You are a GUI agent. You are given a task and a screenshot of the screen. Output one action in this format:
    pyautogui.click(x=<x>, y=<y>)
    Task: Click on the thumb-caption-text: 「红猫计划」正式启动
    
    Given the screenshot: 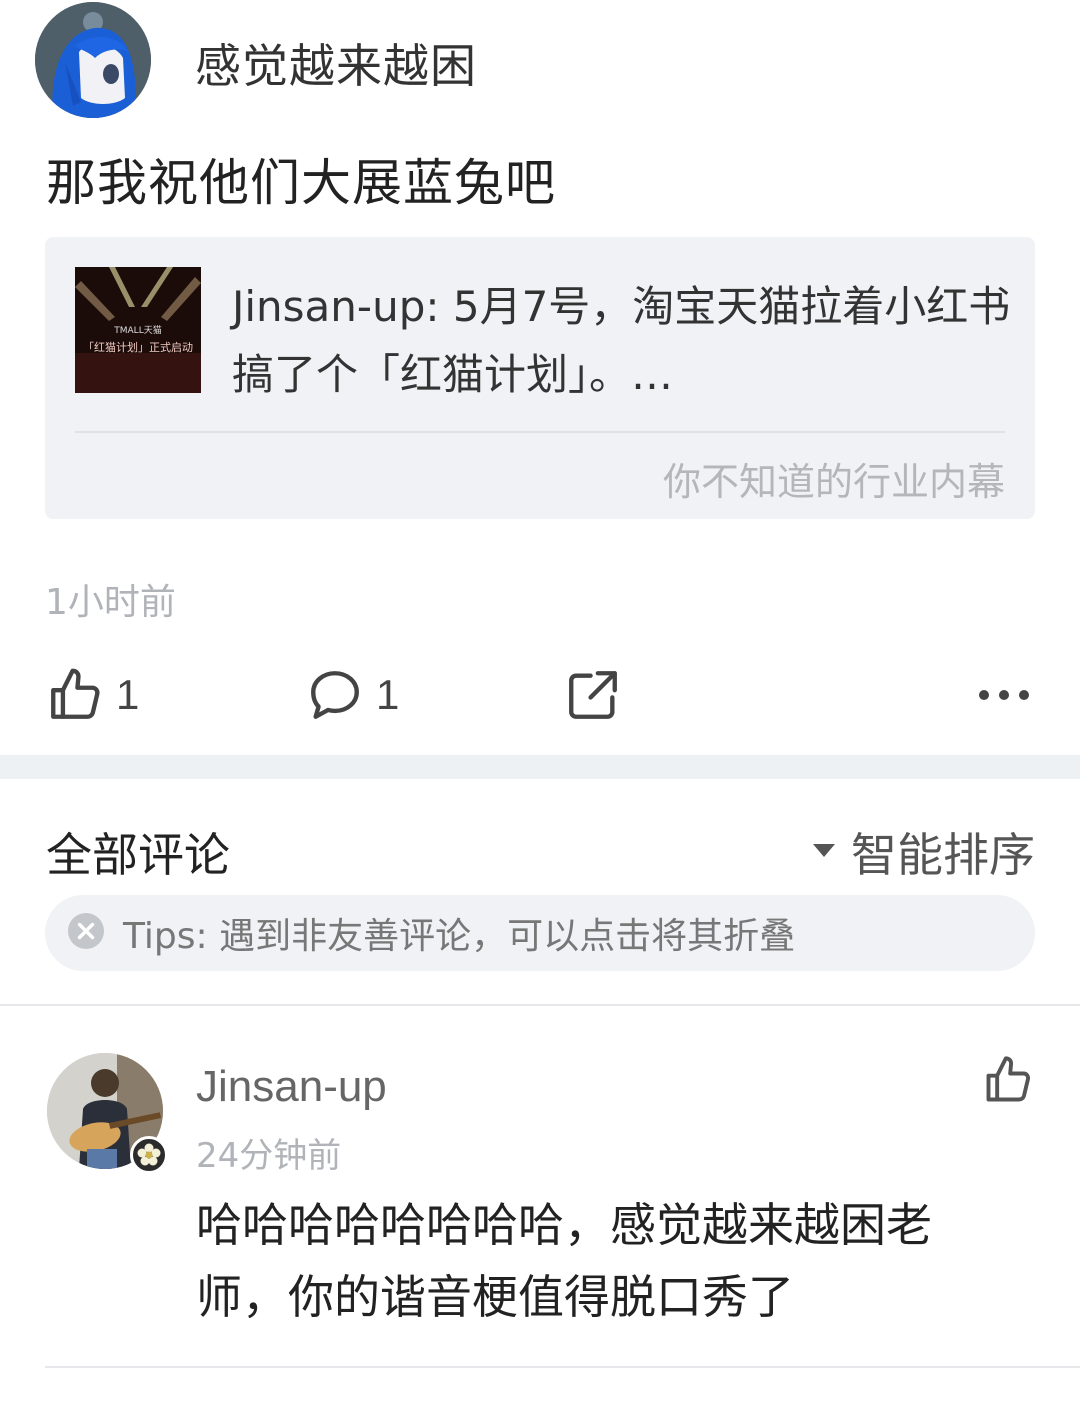 What is the action you would take?
    pyautogui.click(x=138, y=347)
    